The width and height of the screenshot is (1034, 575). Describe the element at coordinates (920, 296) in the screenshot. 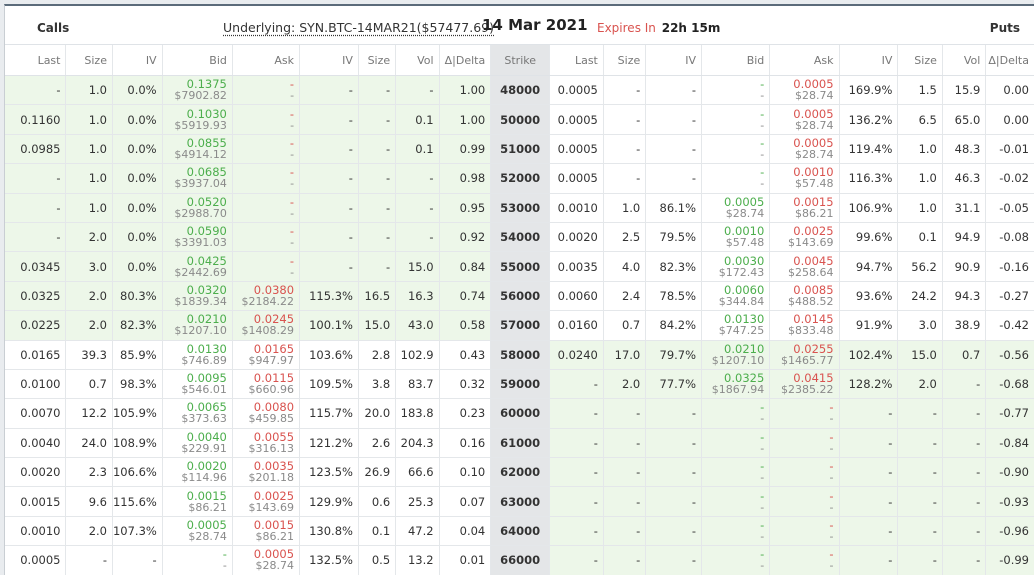

I see `put-cell: 24.2` at that location.